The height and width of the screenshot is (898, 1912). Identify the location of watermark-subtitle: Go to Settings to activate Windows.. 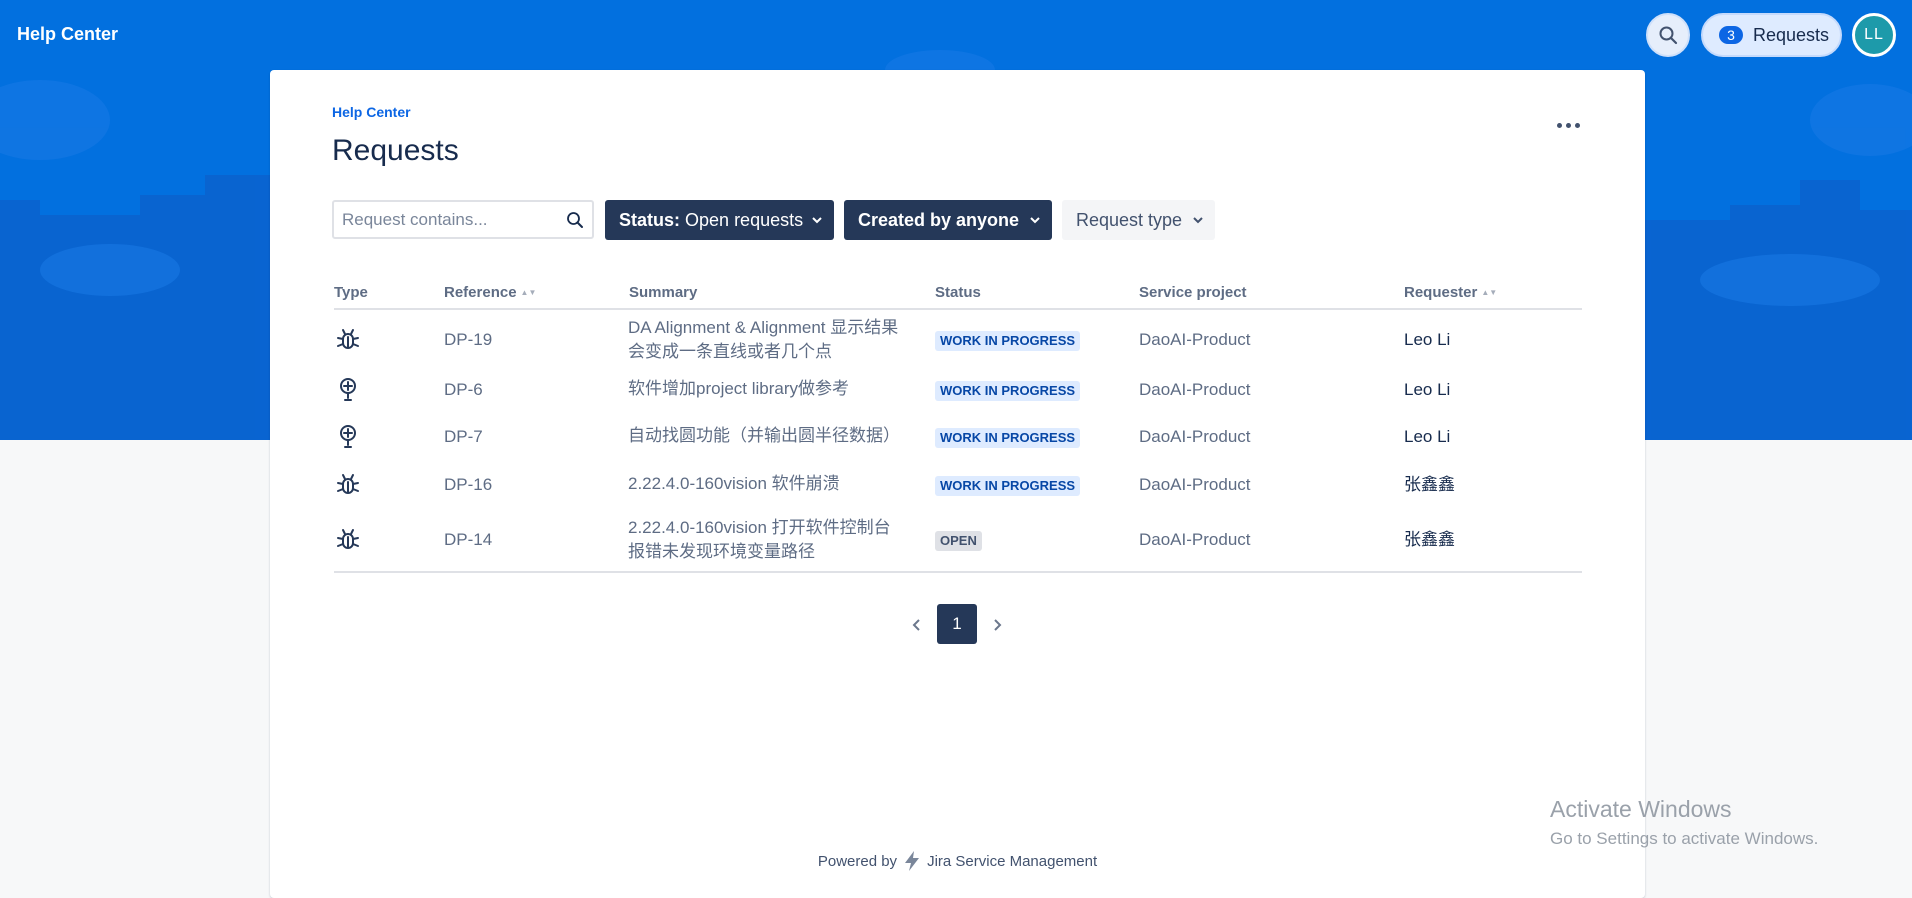
(1684, 838).